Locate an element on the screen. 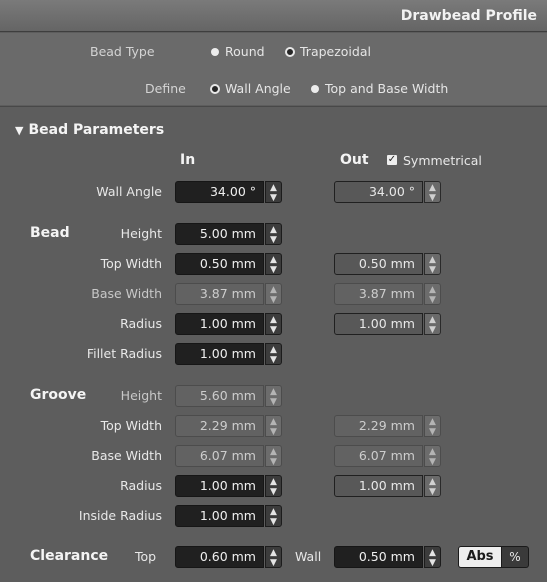 The width and height of the screenshot is (547, 582). bead-fillet-radius-in-field: 1.00 mm is located at coordinates (219, 354).